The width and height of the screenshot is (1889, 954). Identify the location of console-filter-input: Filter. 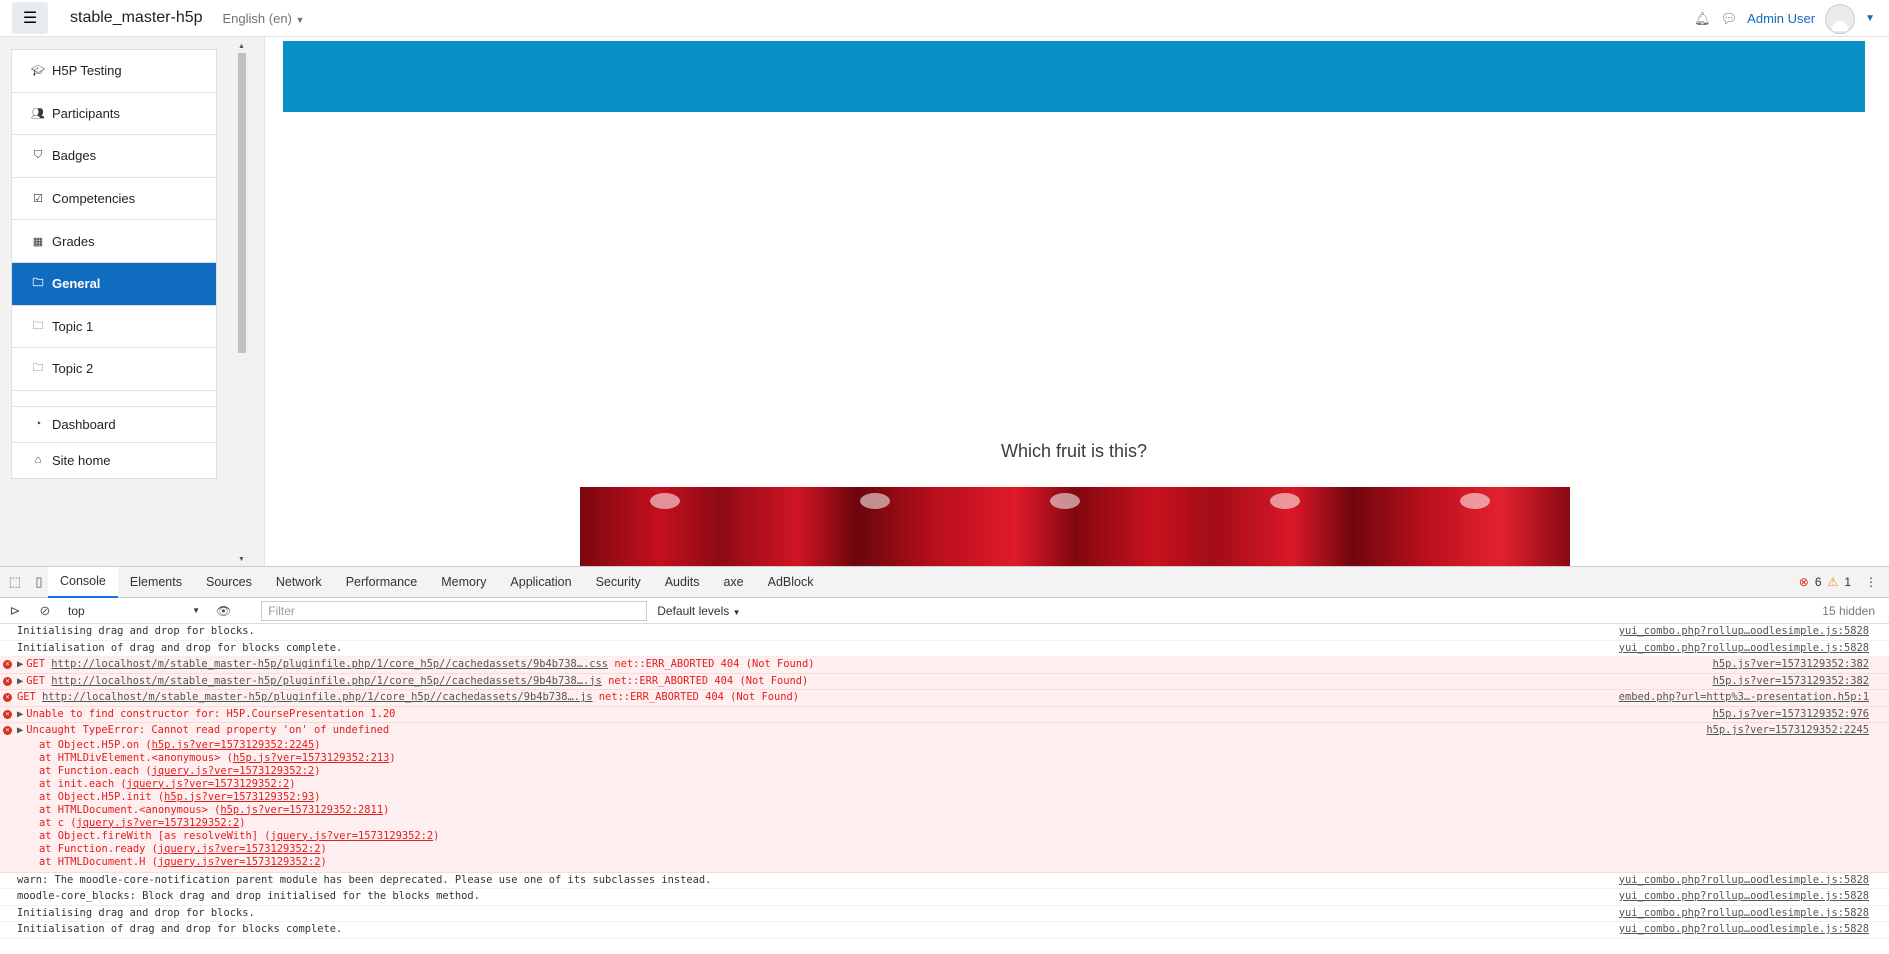
(454, 610).